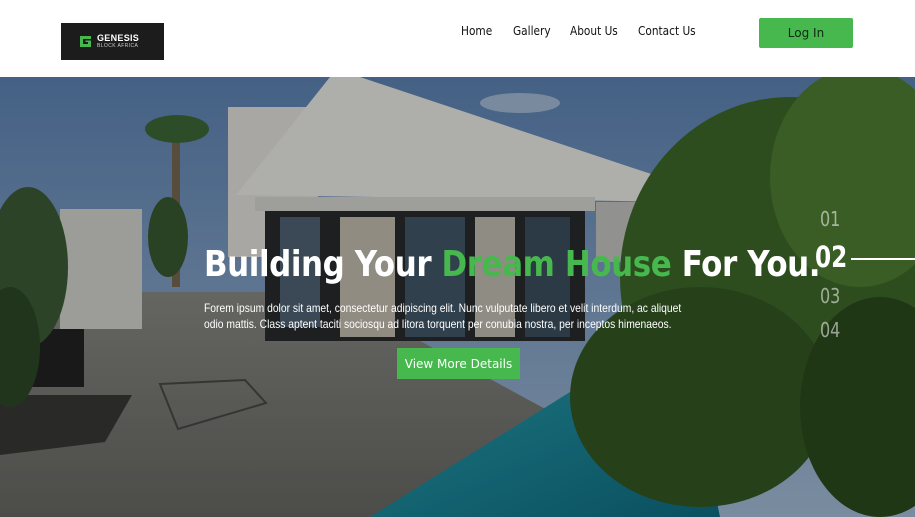 Image resolution: width=915 pixels, height=517 pixels. I want to click on slide-number-04: 04, so click(830, 330).